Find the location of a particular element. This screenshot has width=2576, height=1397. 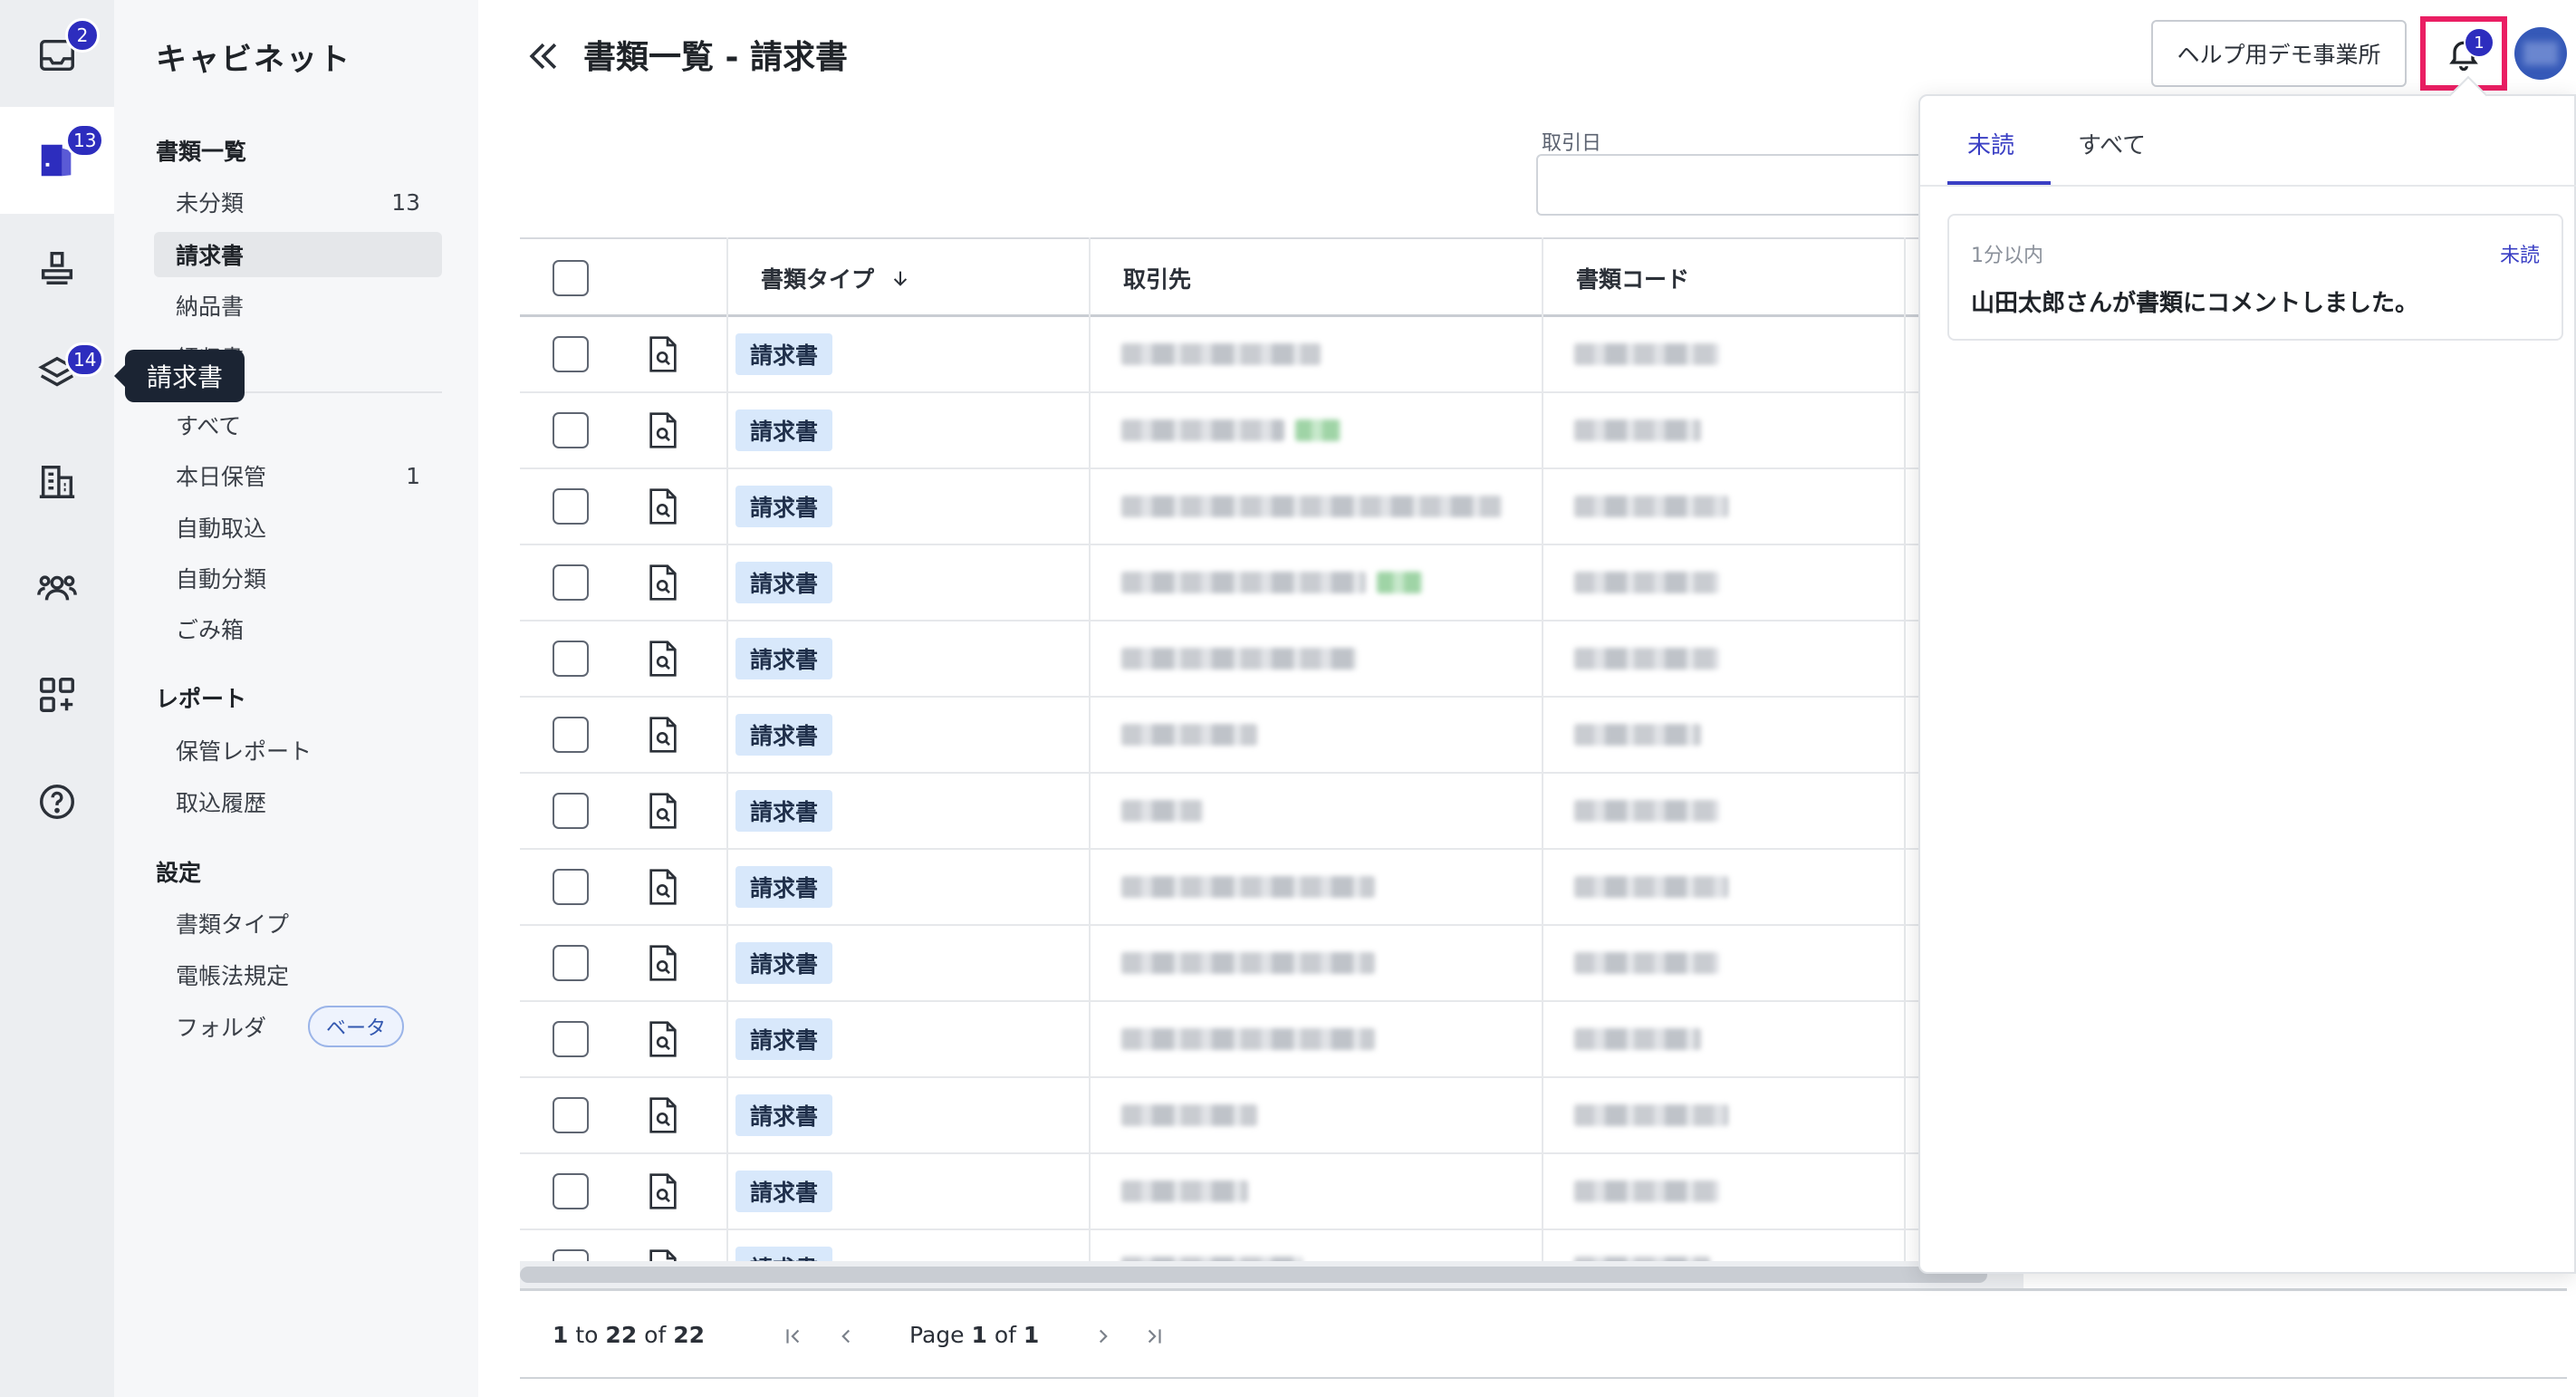

sidebar-item-auto-import: 自動取込 is located at coordinates (298, 527).